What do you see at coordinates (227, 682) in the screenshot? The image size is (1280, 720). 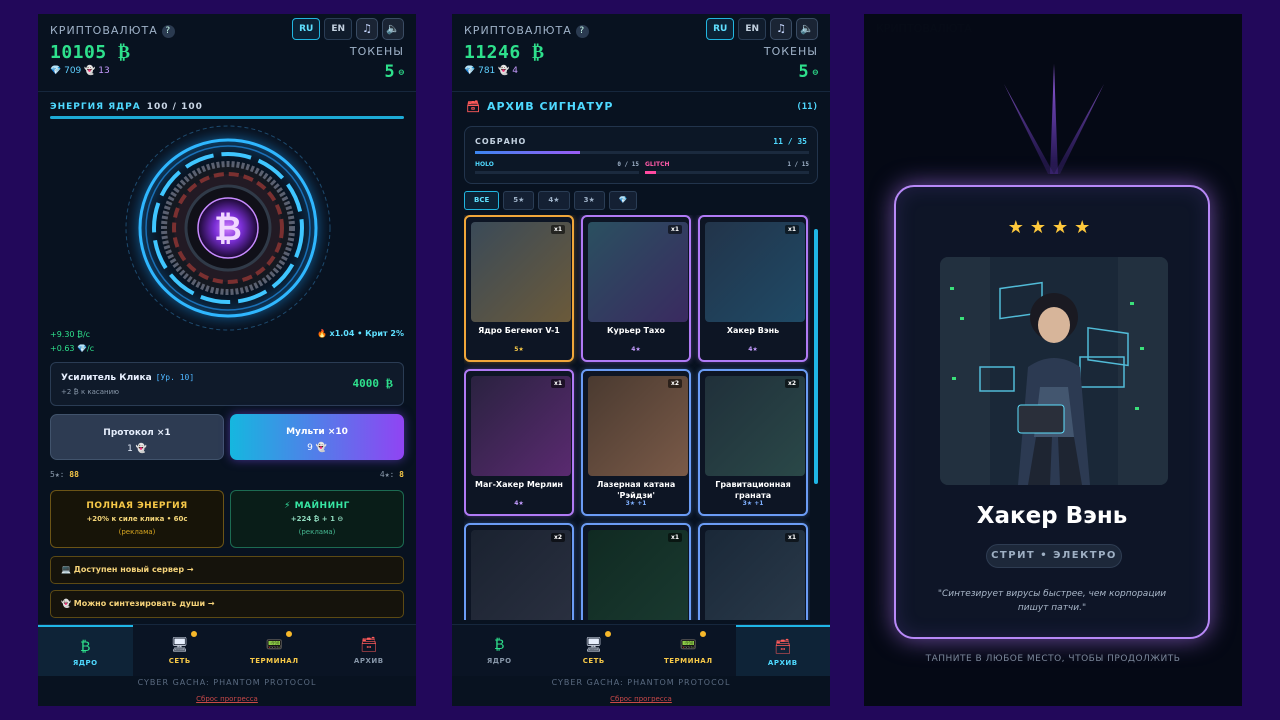 I see `game-title-footer: CYBER GACHA: PHANTOM PROTOCOL` at bounding box center [227, 682].